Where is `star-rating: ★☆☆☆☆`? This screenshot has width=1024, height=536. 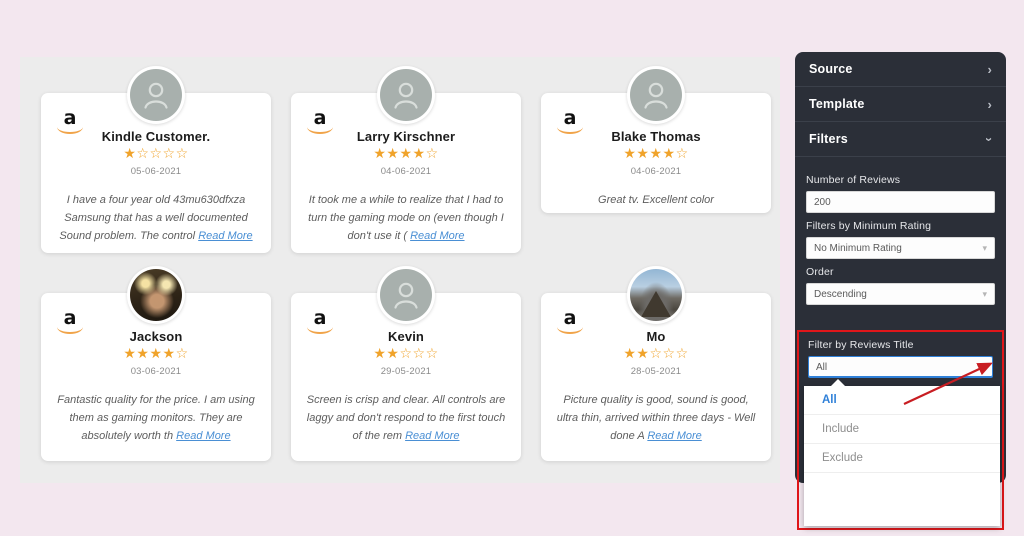 star-rating: ★☆☆☆☆ is located at coordinates (156, 154).